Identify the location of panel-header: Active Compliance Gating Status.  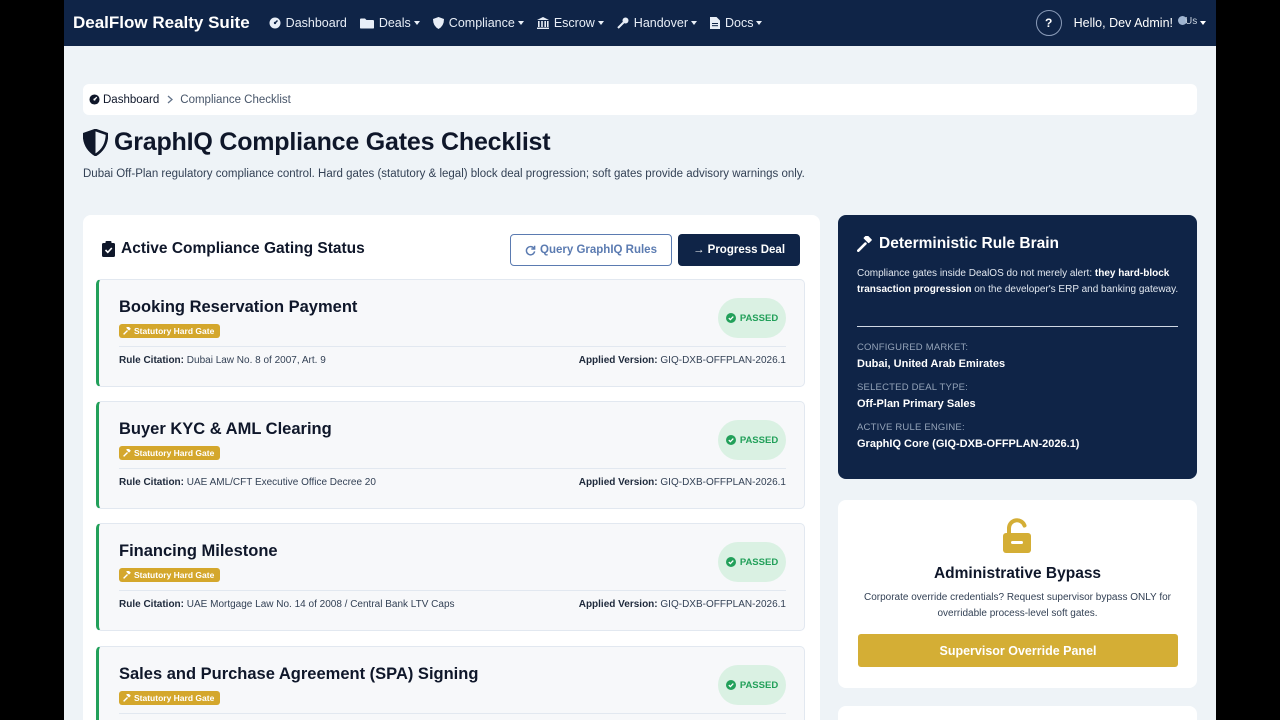
(233, 249).